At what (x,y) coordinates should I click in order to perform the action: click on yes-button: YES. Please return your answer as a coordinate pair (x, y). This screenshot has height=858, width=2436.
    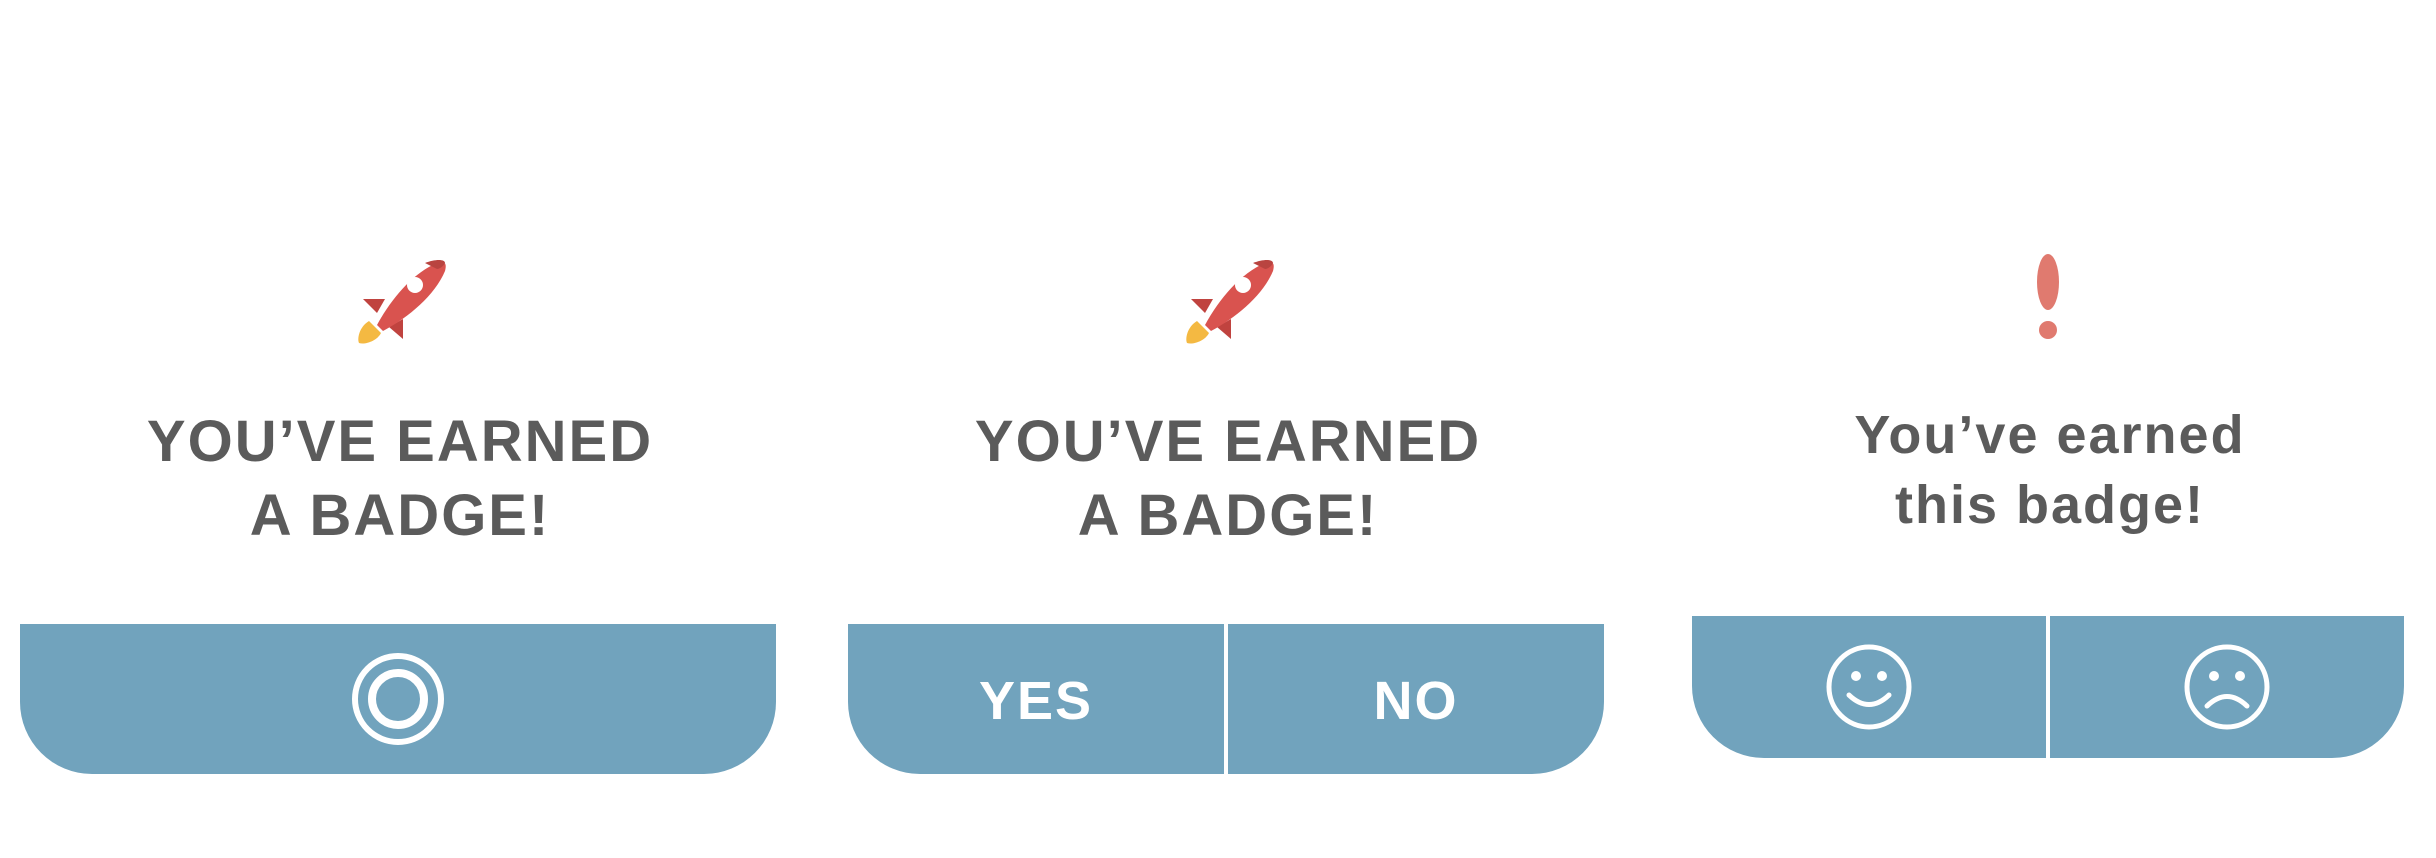
    Looking at the image, I should click on (1036, 699).